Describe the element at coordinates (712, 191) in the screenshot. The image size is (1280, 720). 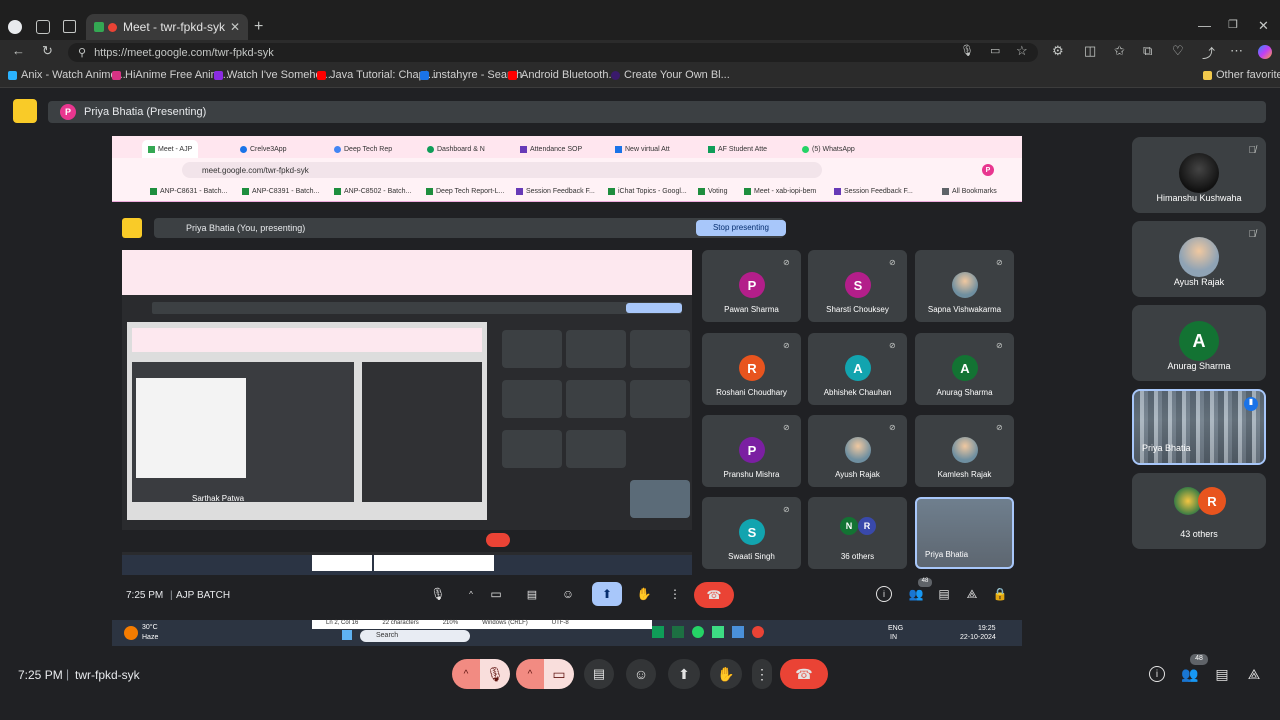
I see `inner-bookmark: Voting` at that location.